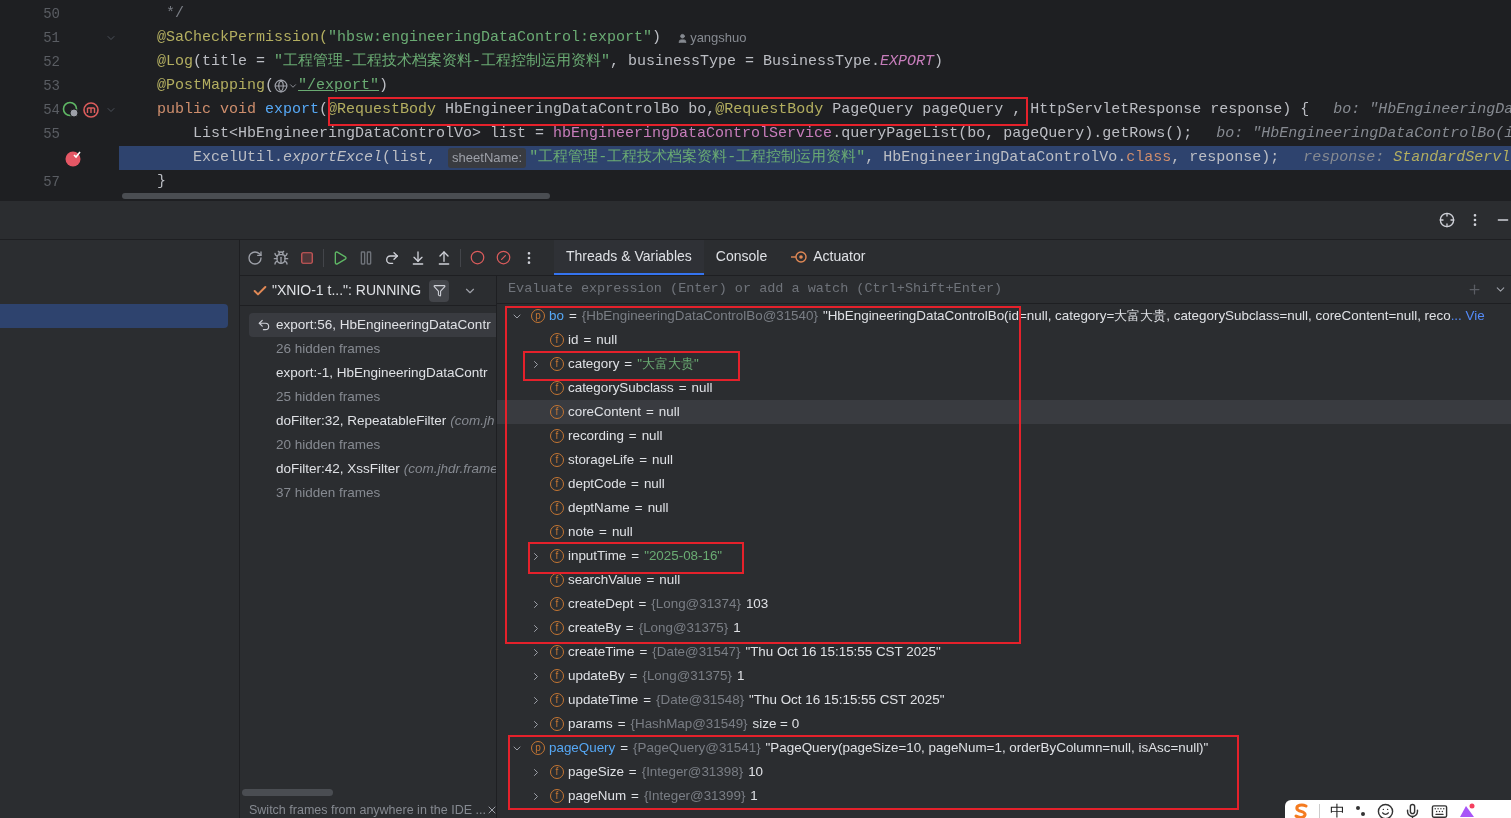 This screenshot has width=1511, height=818. What do you see at coordinates (1452, 157) in the screenshot?
I see `inline-value-hint: StandardServl` at bounding box center [1452, 157].